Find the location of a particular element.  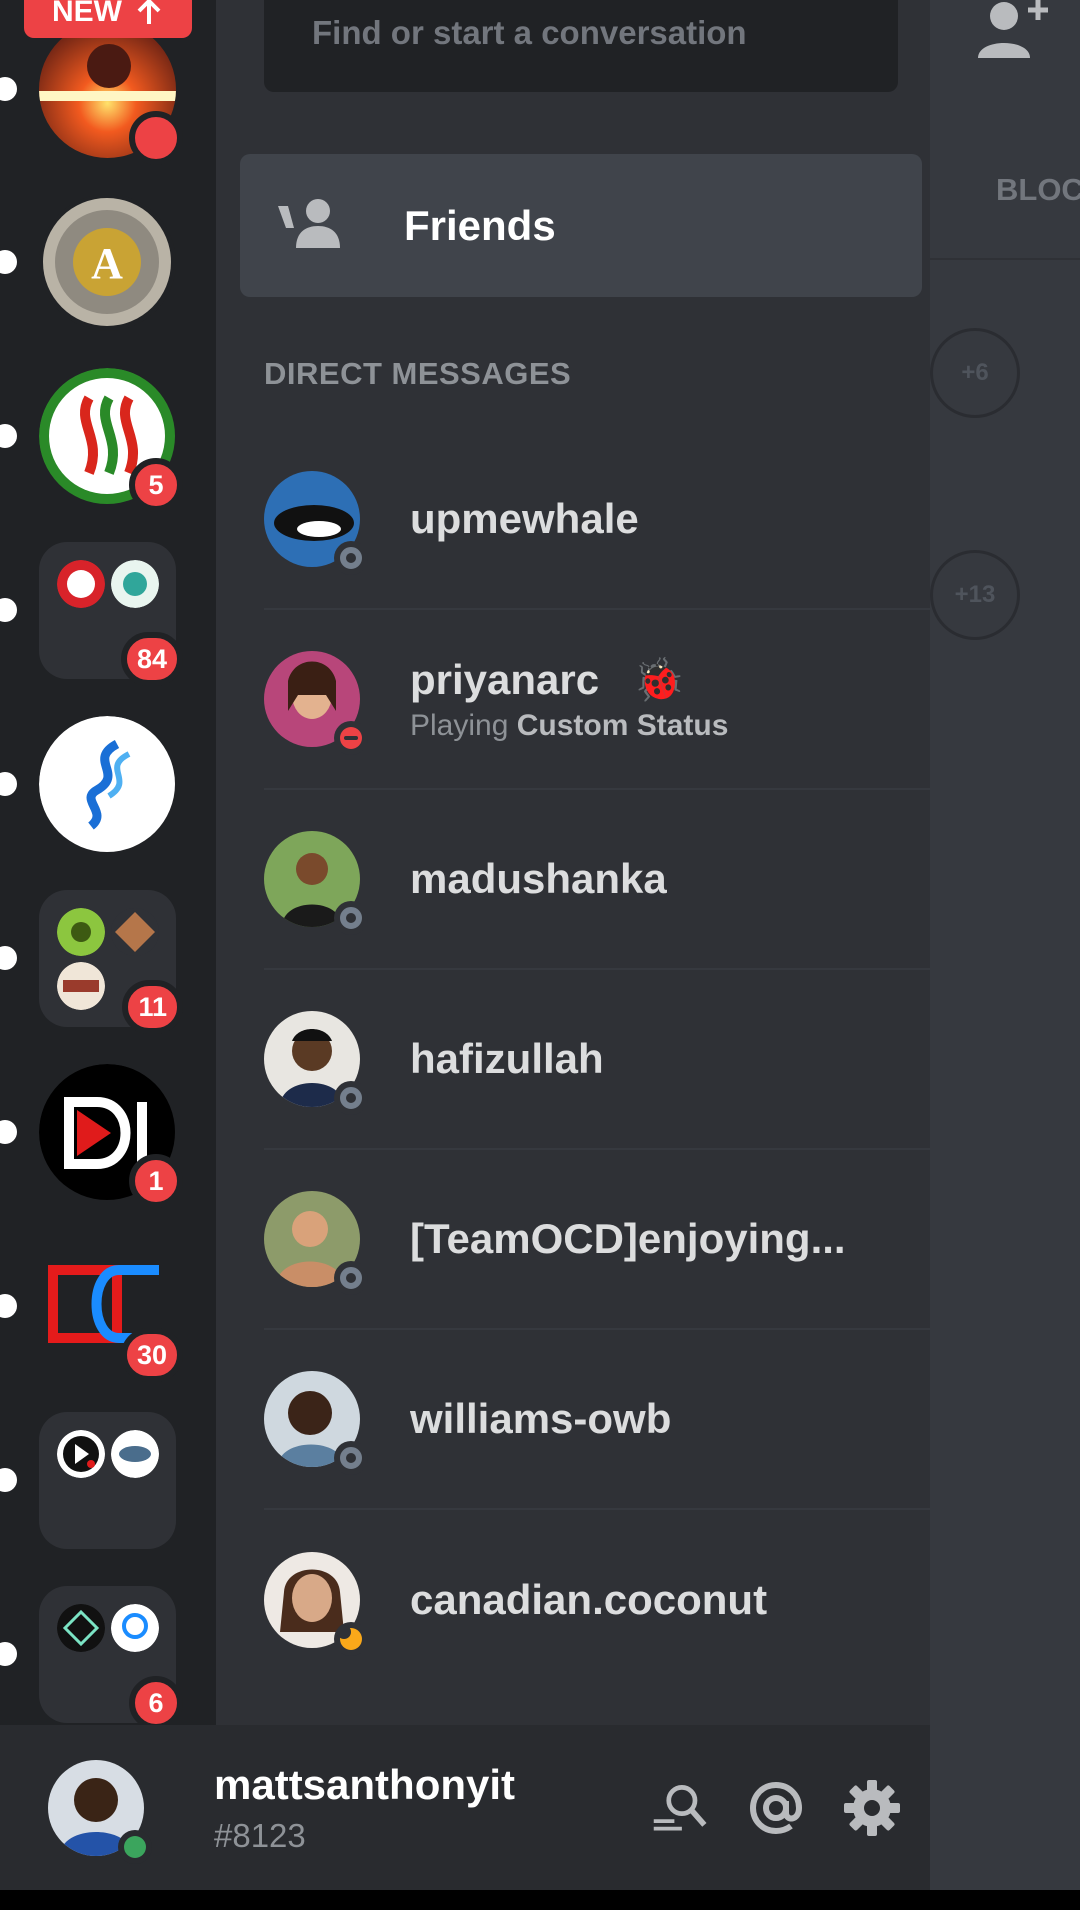

new-pill-label: NEW is located at coordinates (87, 14).